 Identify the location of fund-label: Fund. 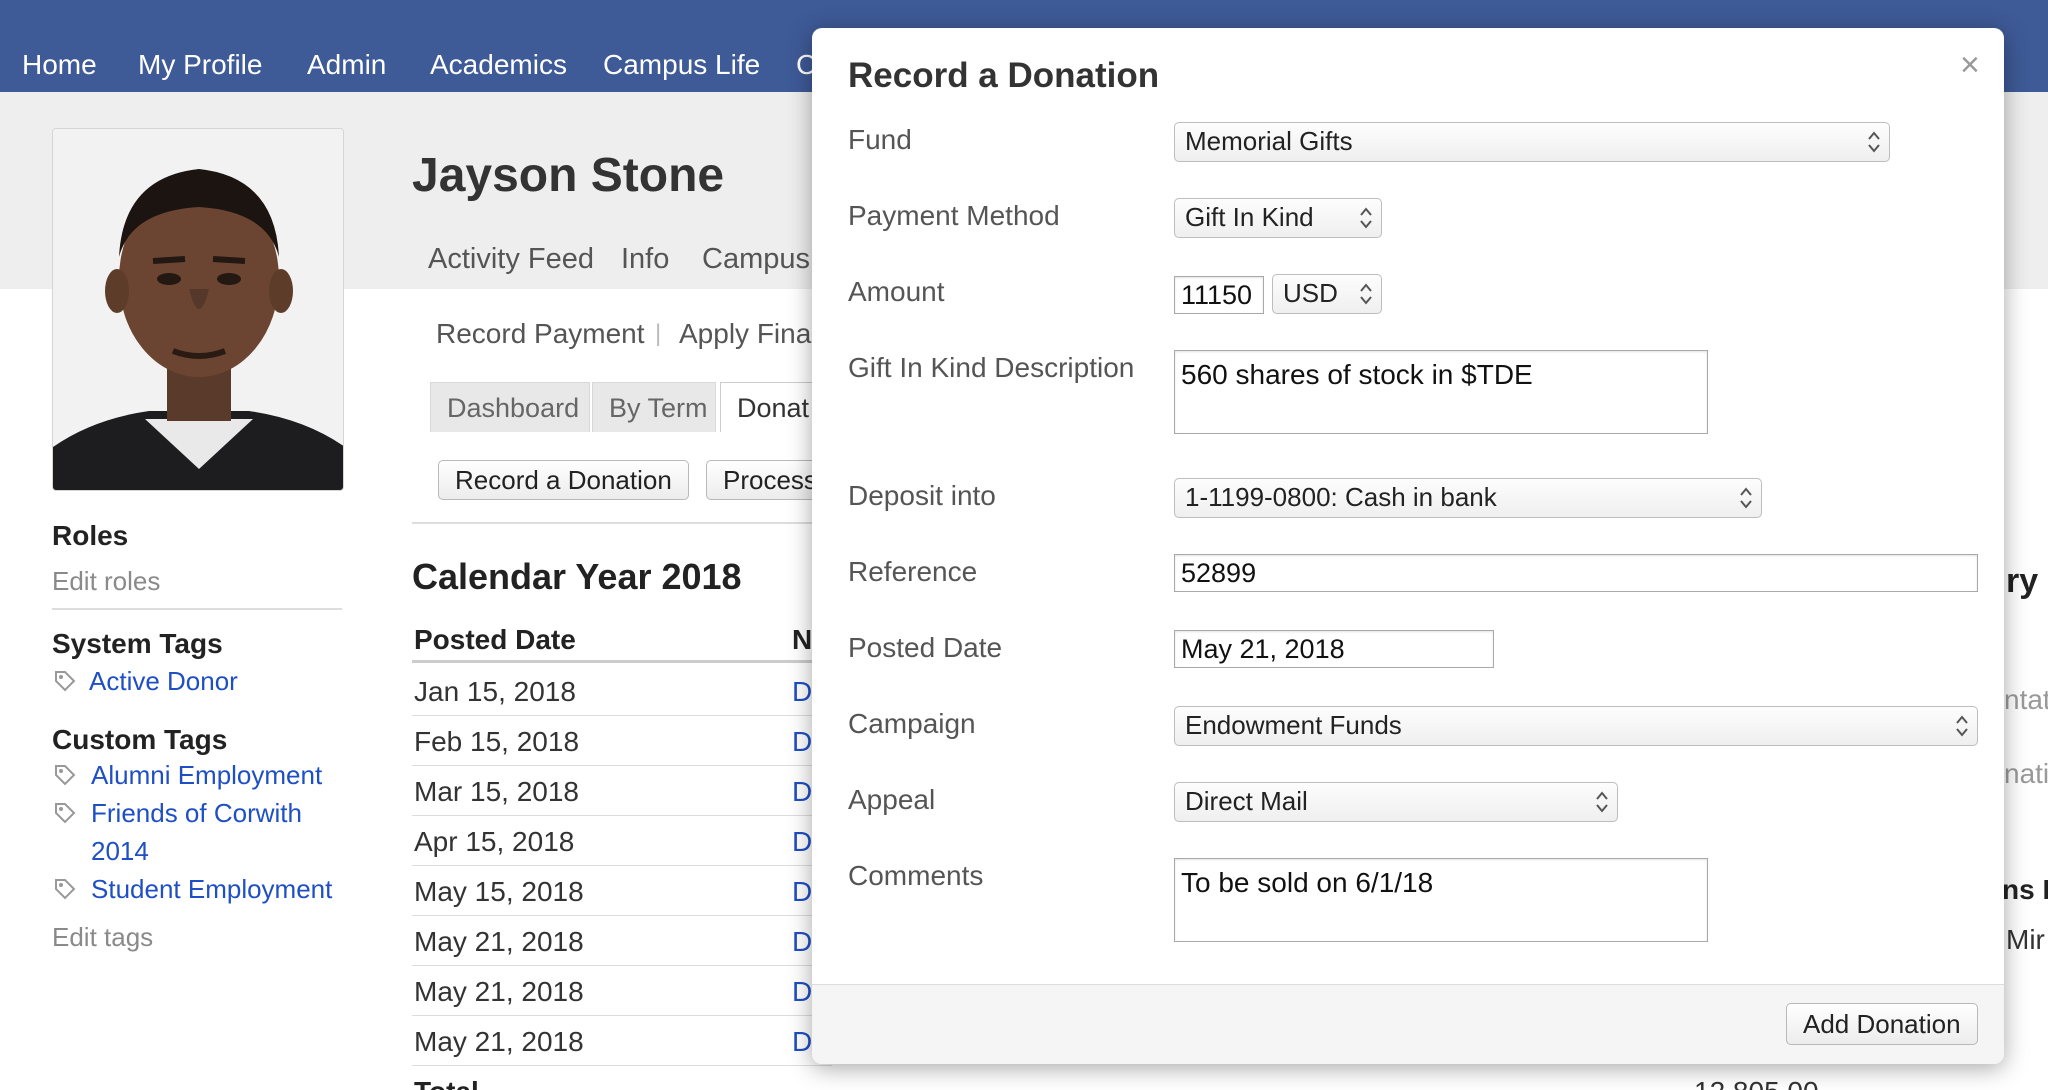
(880, 139).